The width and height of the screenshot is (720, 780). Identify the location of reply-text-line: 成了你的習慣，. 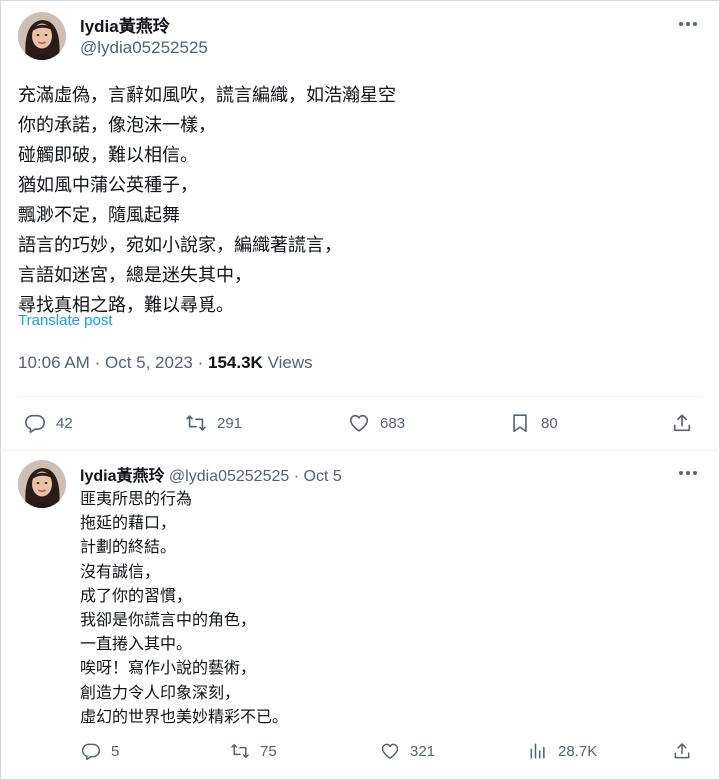
(136, 596).